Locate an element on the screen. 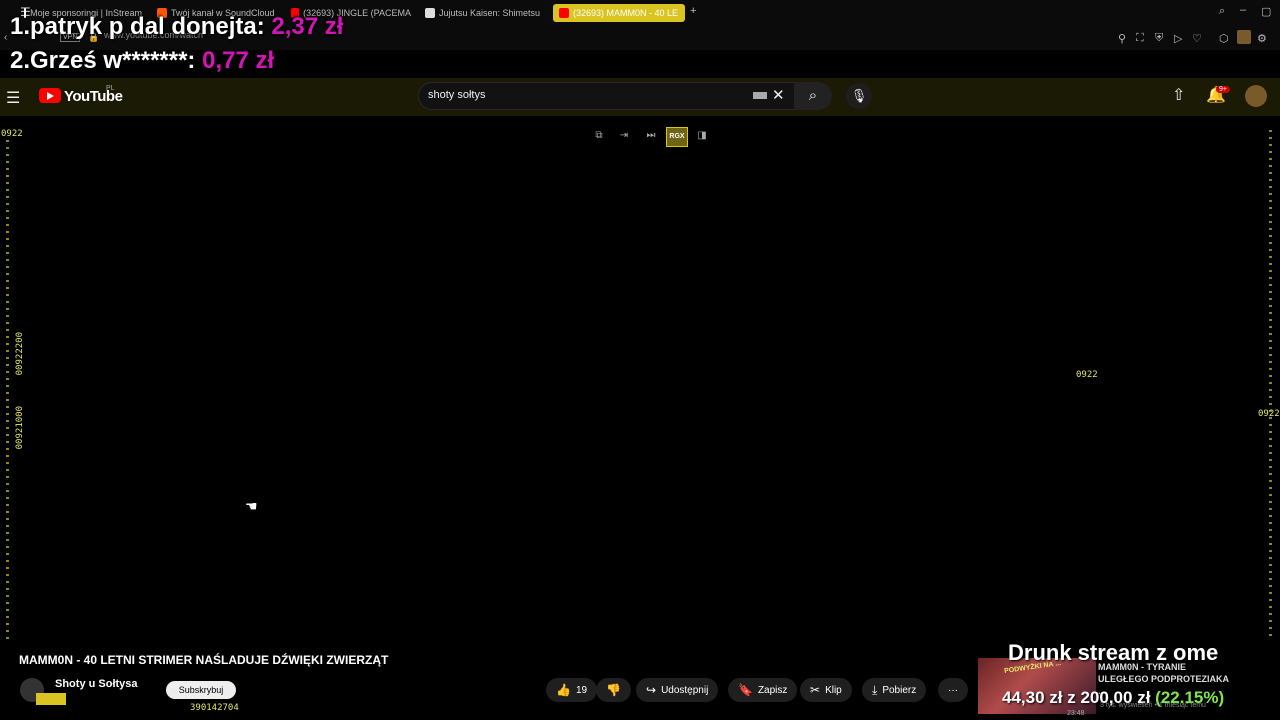  voice-search-button: 🎙 is located at coordinates (859, 96).